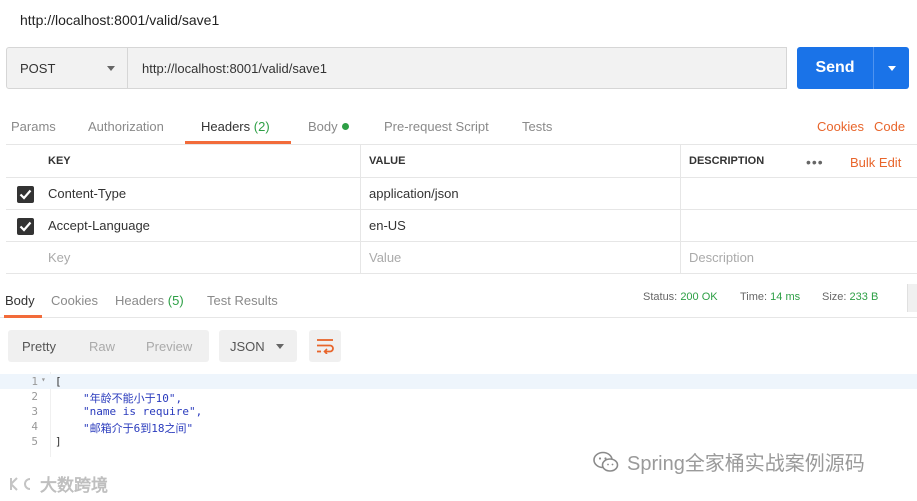 Image resolution: width=917 pixels, height=501 pixels. What do you see at coordinates (58, 381) in the screenshot?
I see `code-text: [` at bounding box center [58, 381].